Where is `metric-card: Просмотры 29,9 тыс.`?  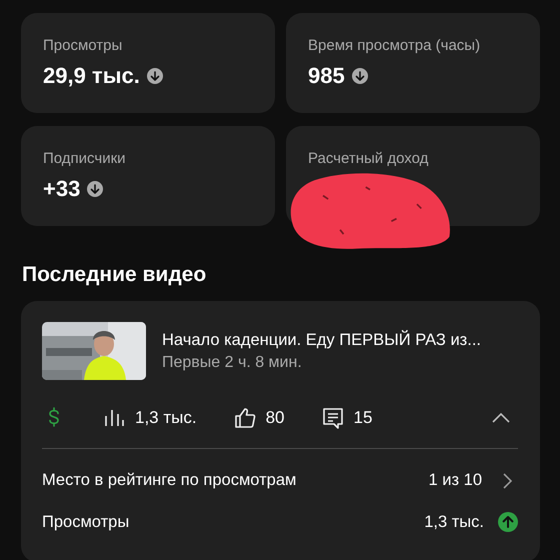
metric-card: Просмотры 29,9 тыс. is located at coordinates (148, 63).